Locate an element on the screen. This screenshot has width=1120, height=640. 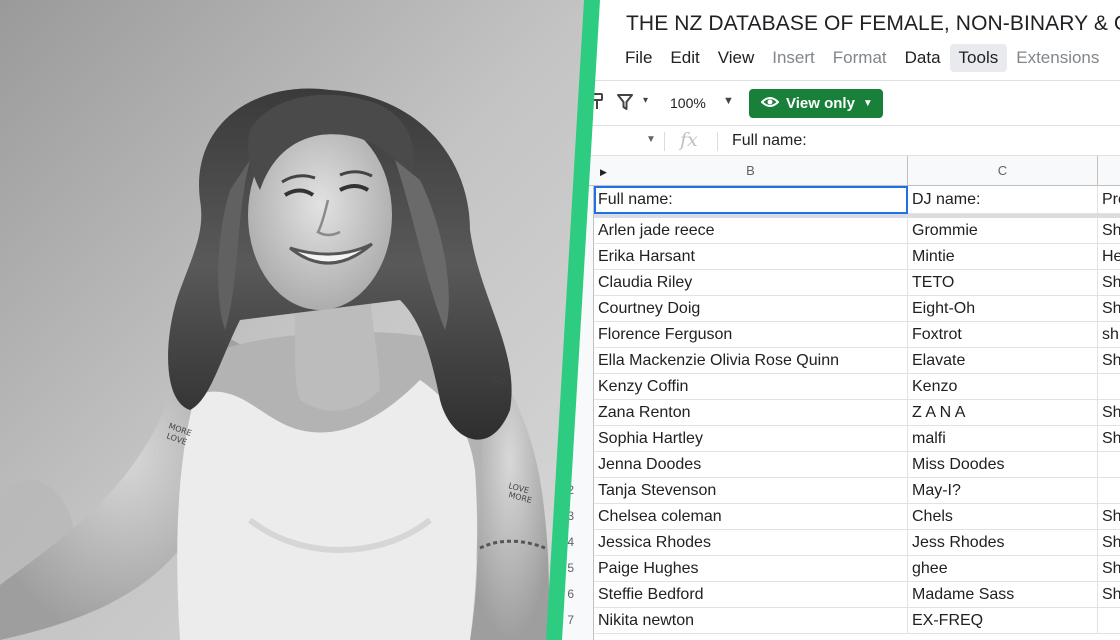
table-row: Zana Renton Z A N A Sh is located at coordinates (857, 413).